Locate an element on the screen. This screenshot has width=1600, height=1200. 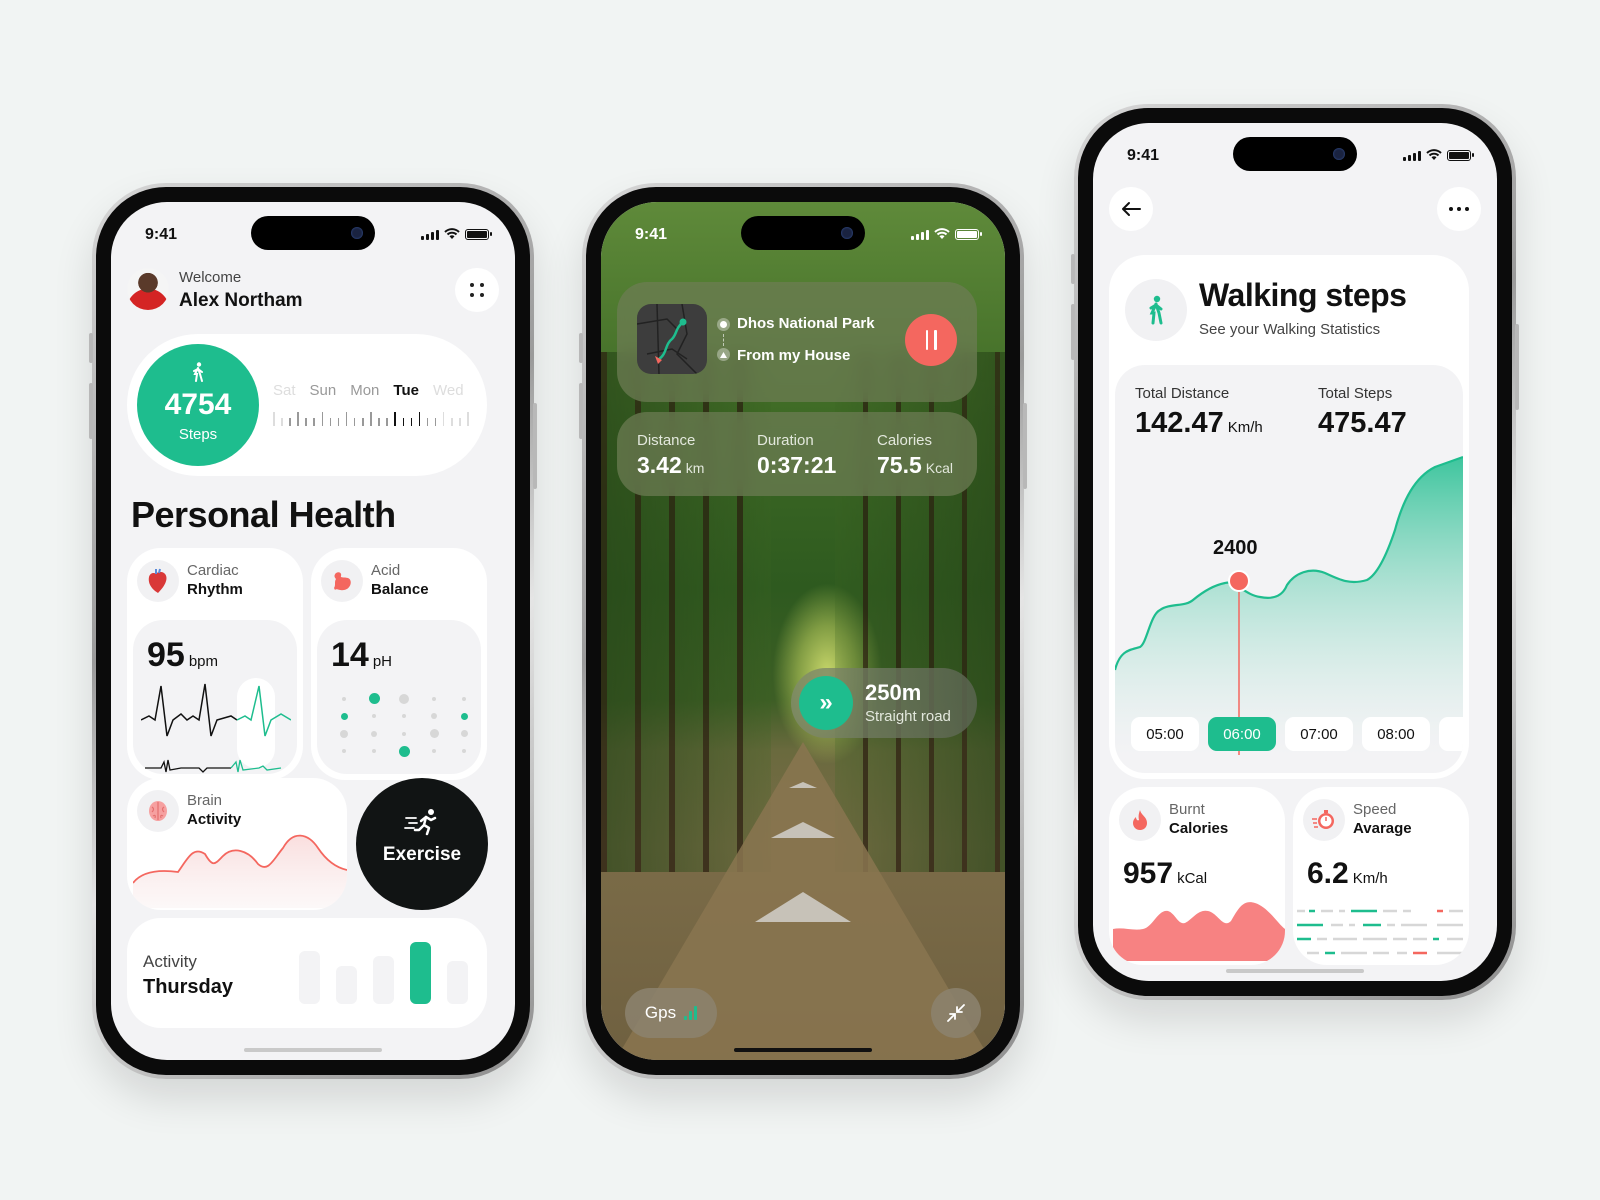
origin-home-icon is located at coordinates (723, 354).